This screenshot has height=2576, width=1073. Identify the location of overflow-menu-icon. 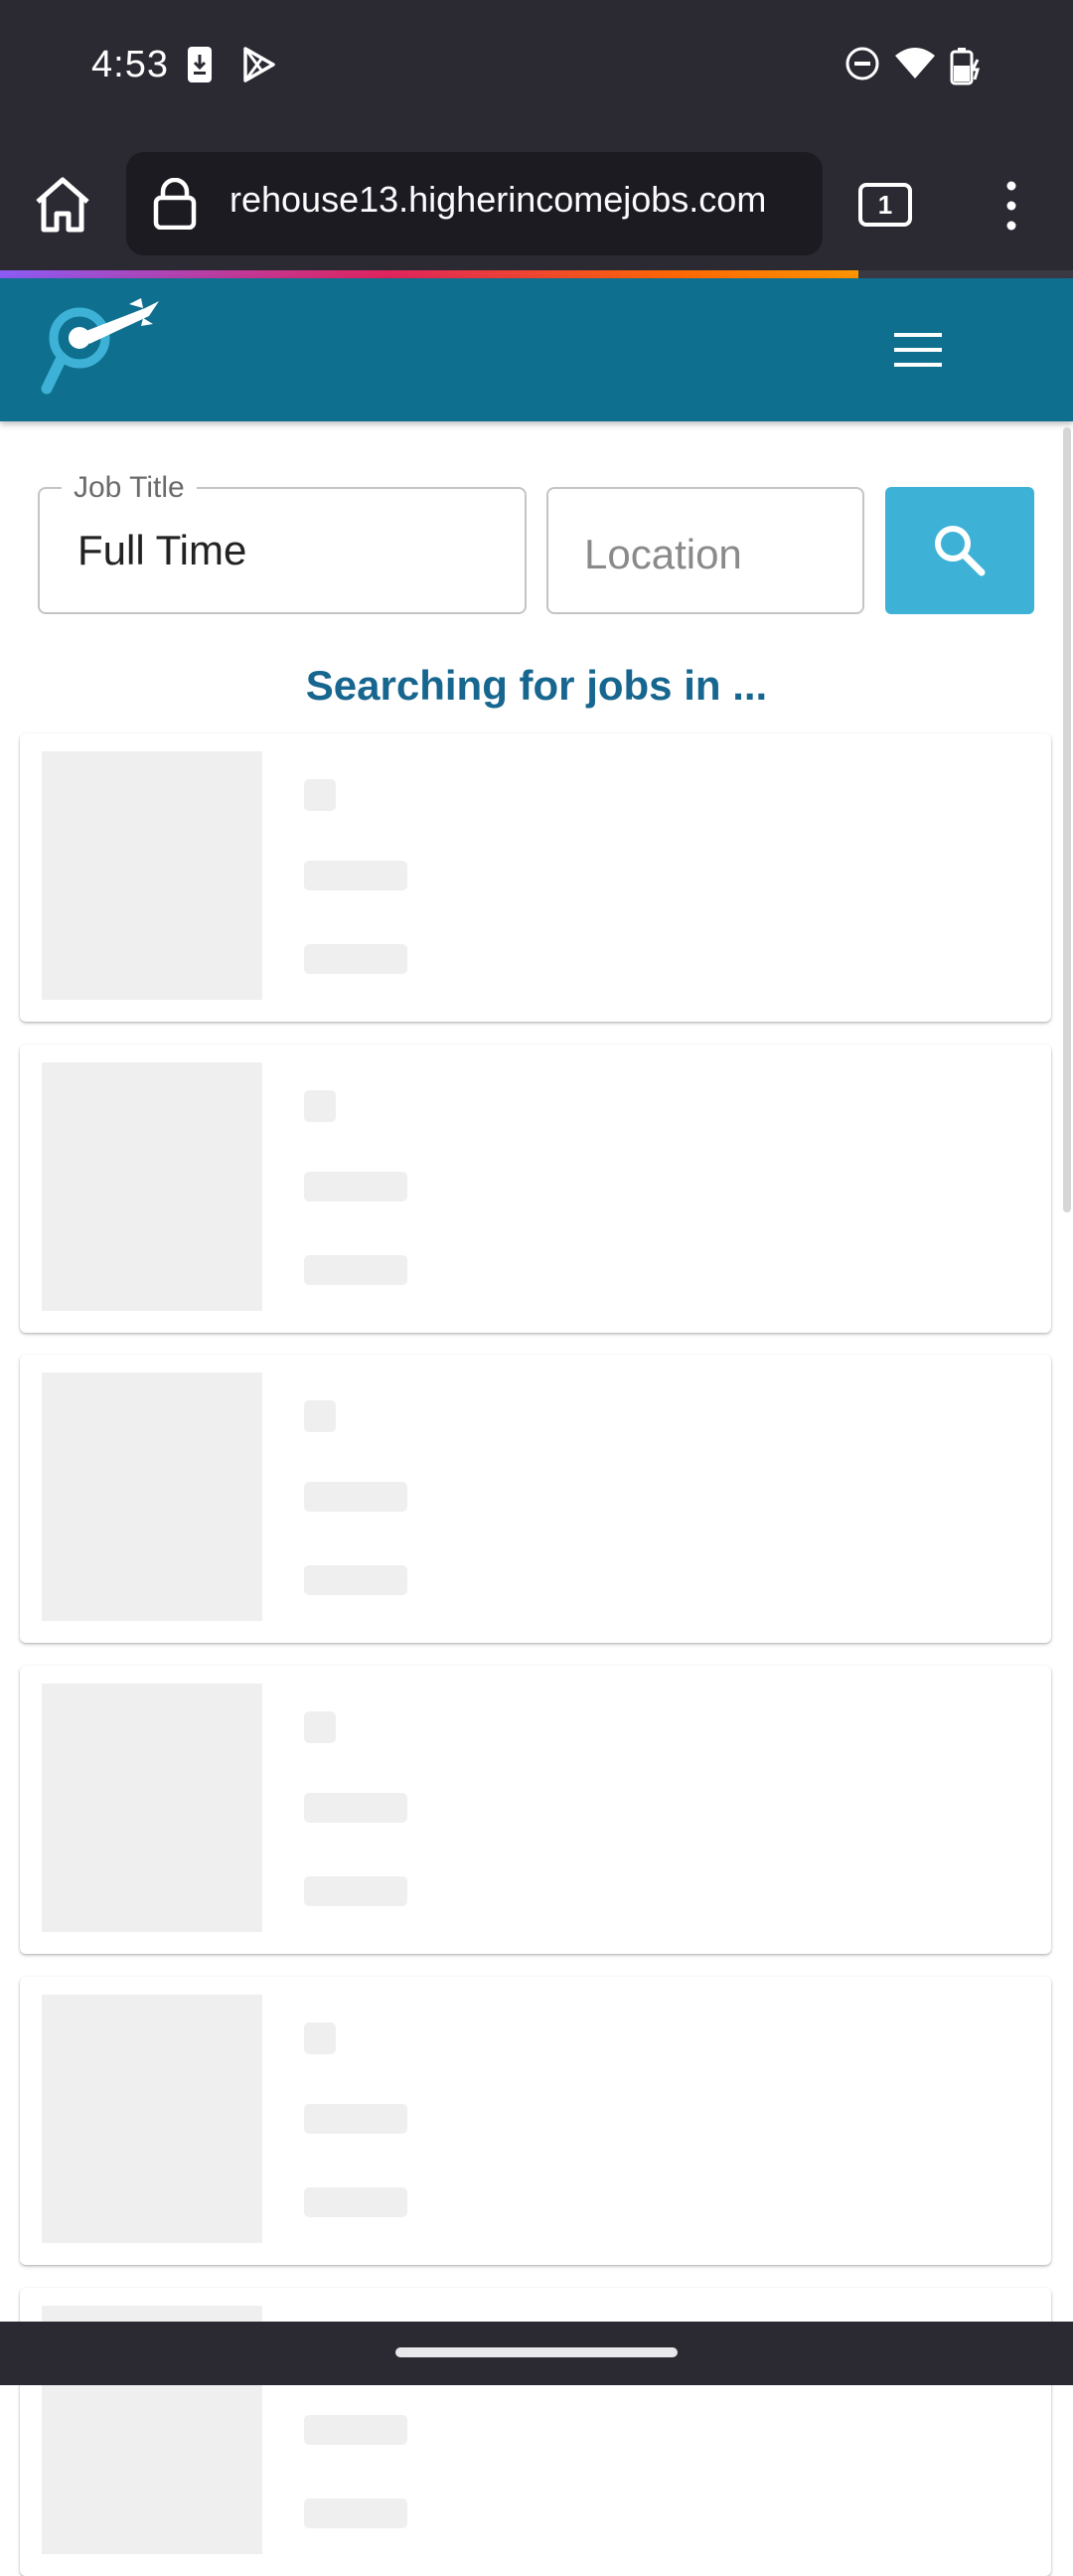
(1011, 206).